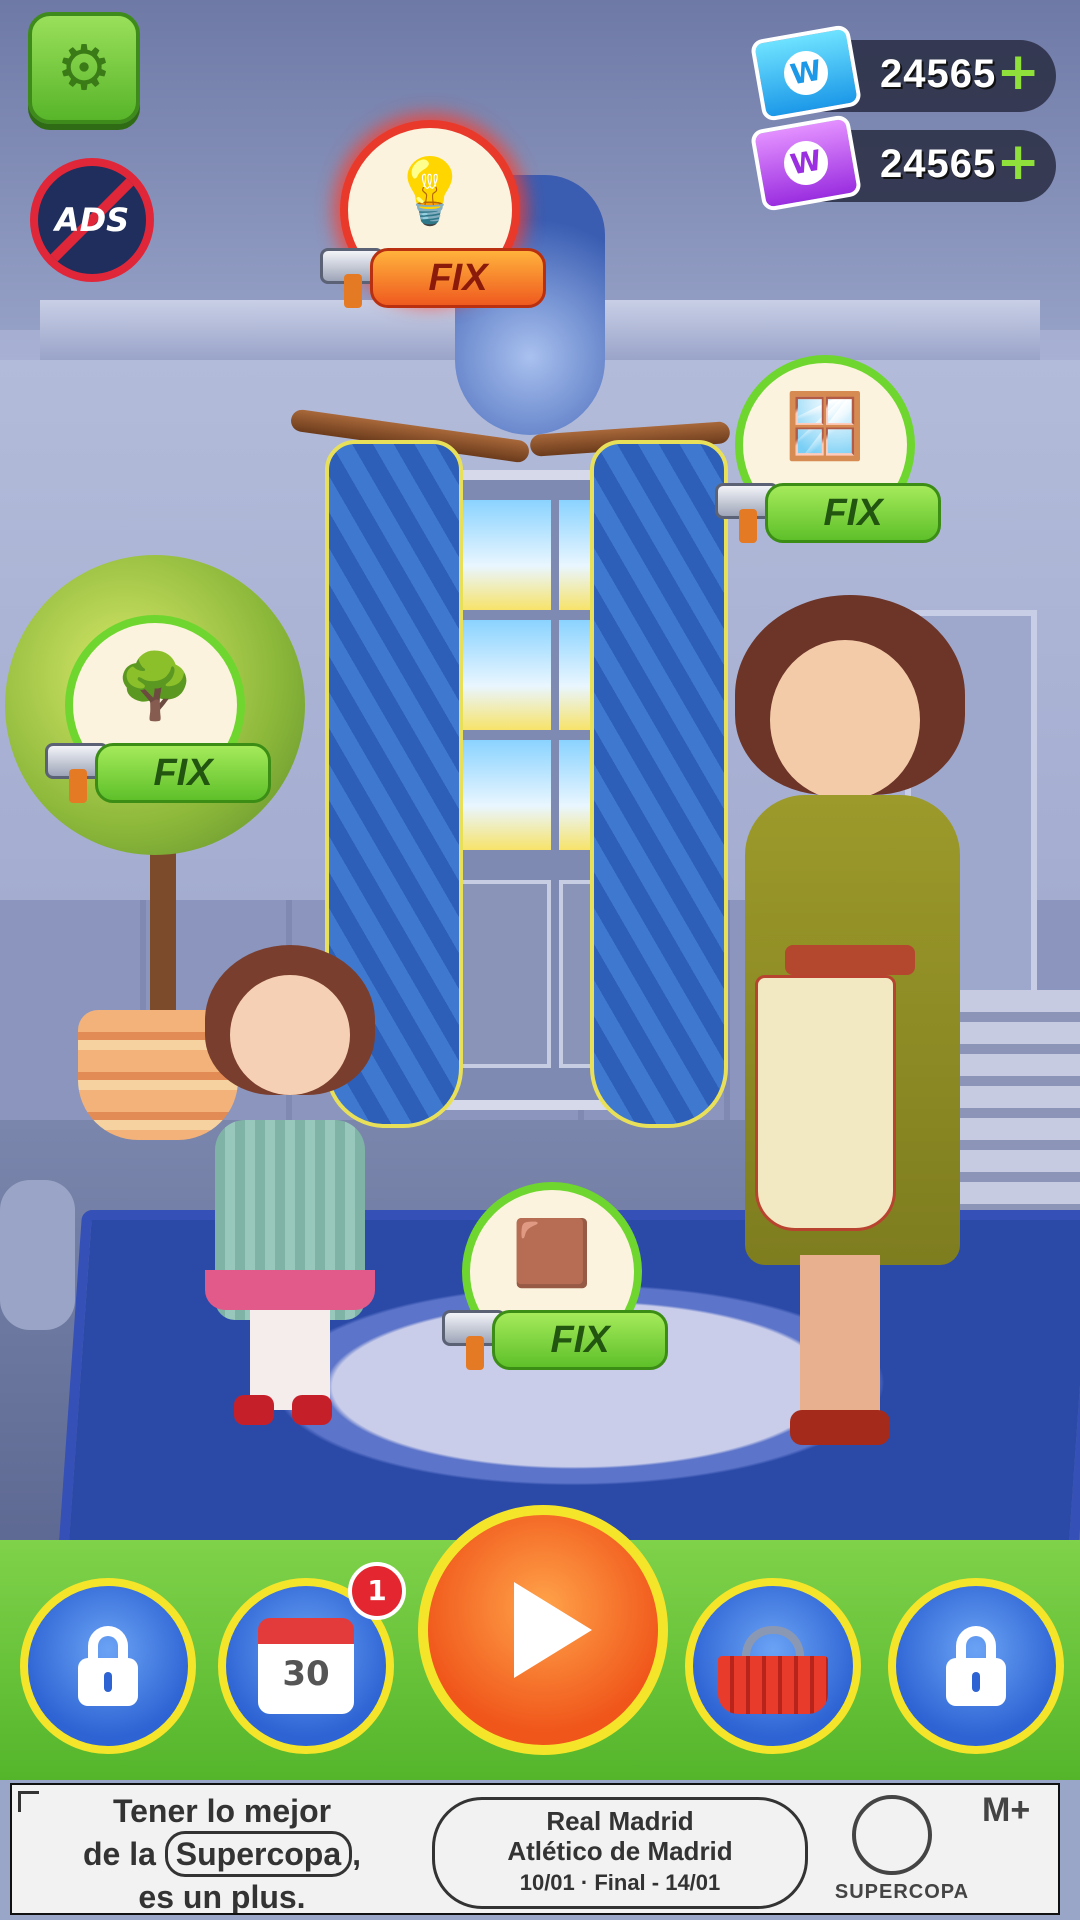 This screenshot has width=1080, height=1920. Describe the element at coordinates (825, 427) in the screenshot. I see `curtains-icon: 🪟` at that location.